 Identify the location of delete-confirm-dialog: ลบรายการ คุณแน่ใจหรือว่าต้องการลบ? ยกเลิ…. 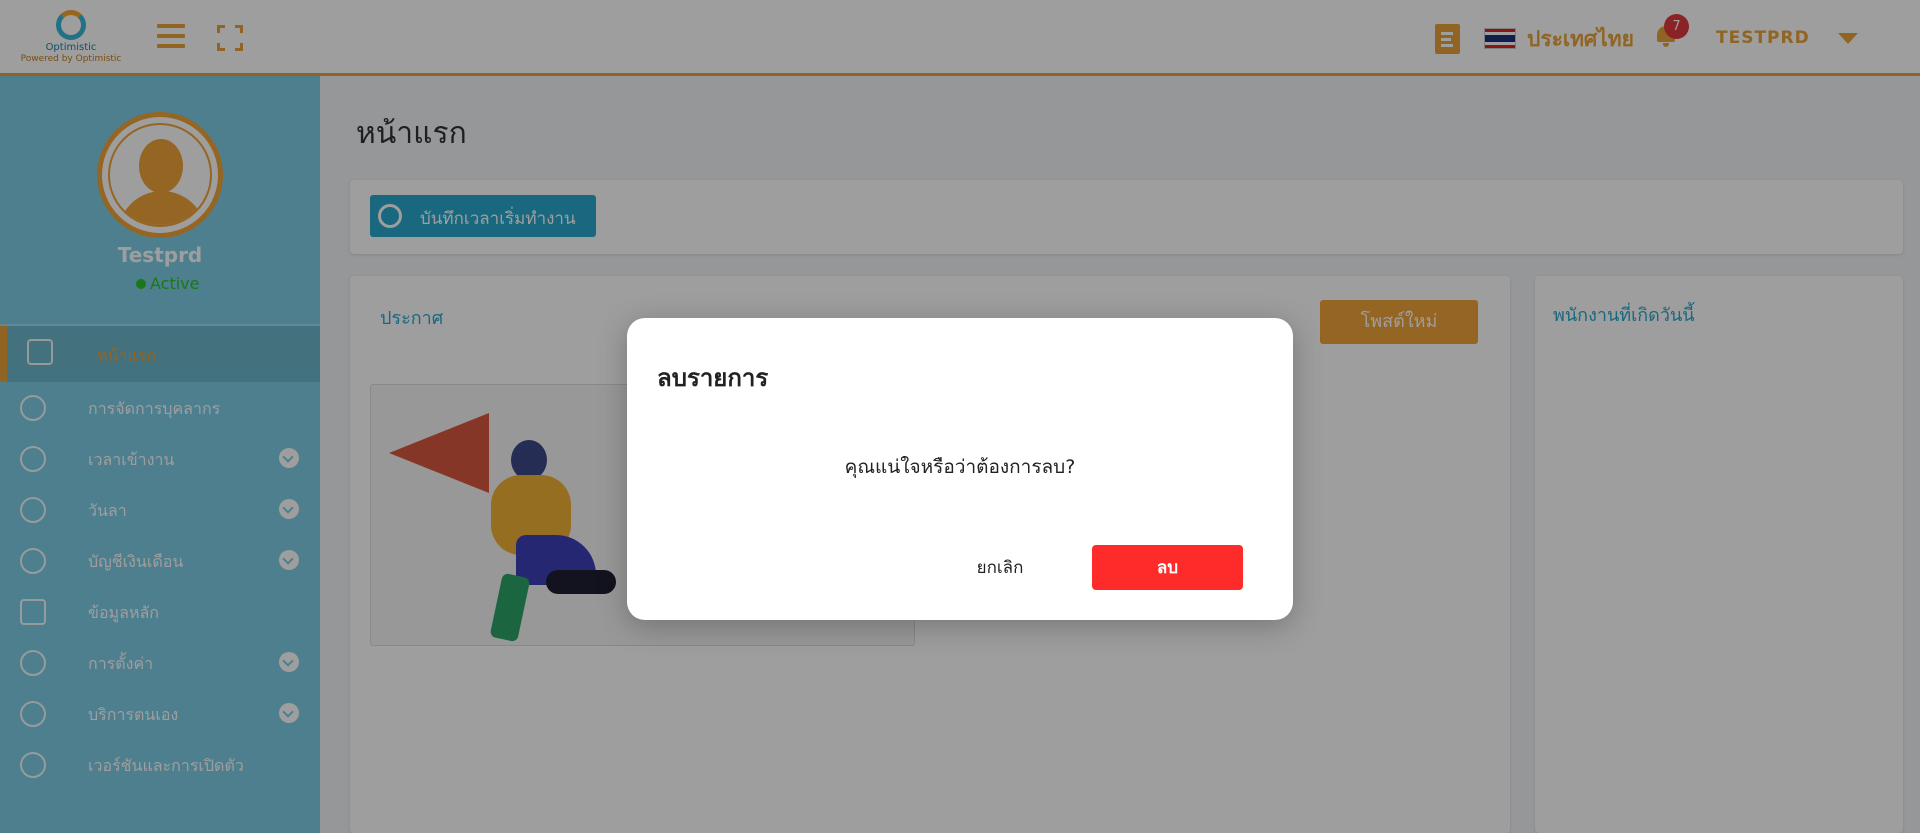
(960, 469).